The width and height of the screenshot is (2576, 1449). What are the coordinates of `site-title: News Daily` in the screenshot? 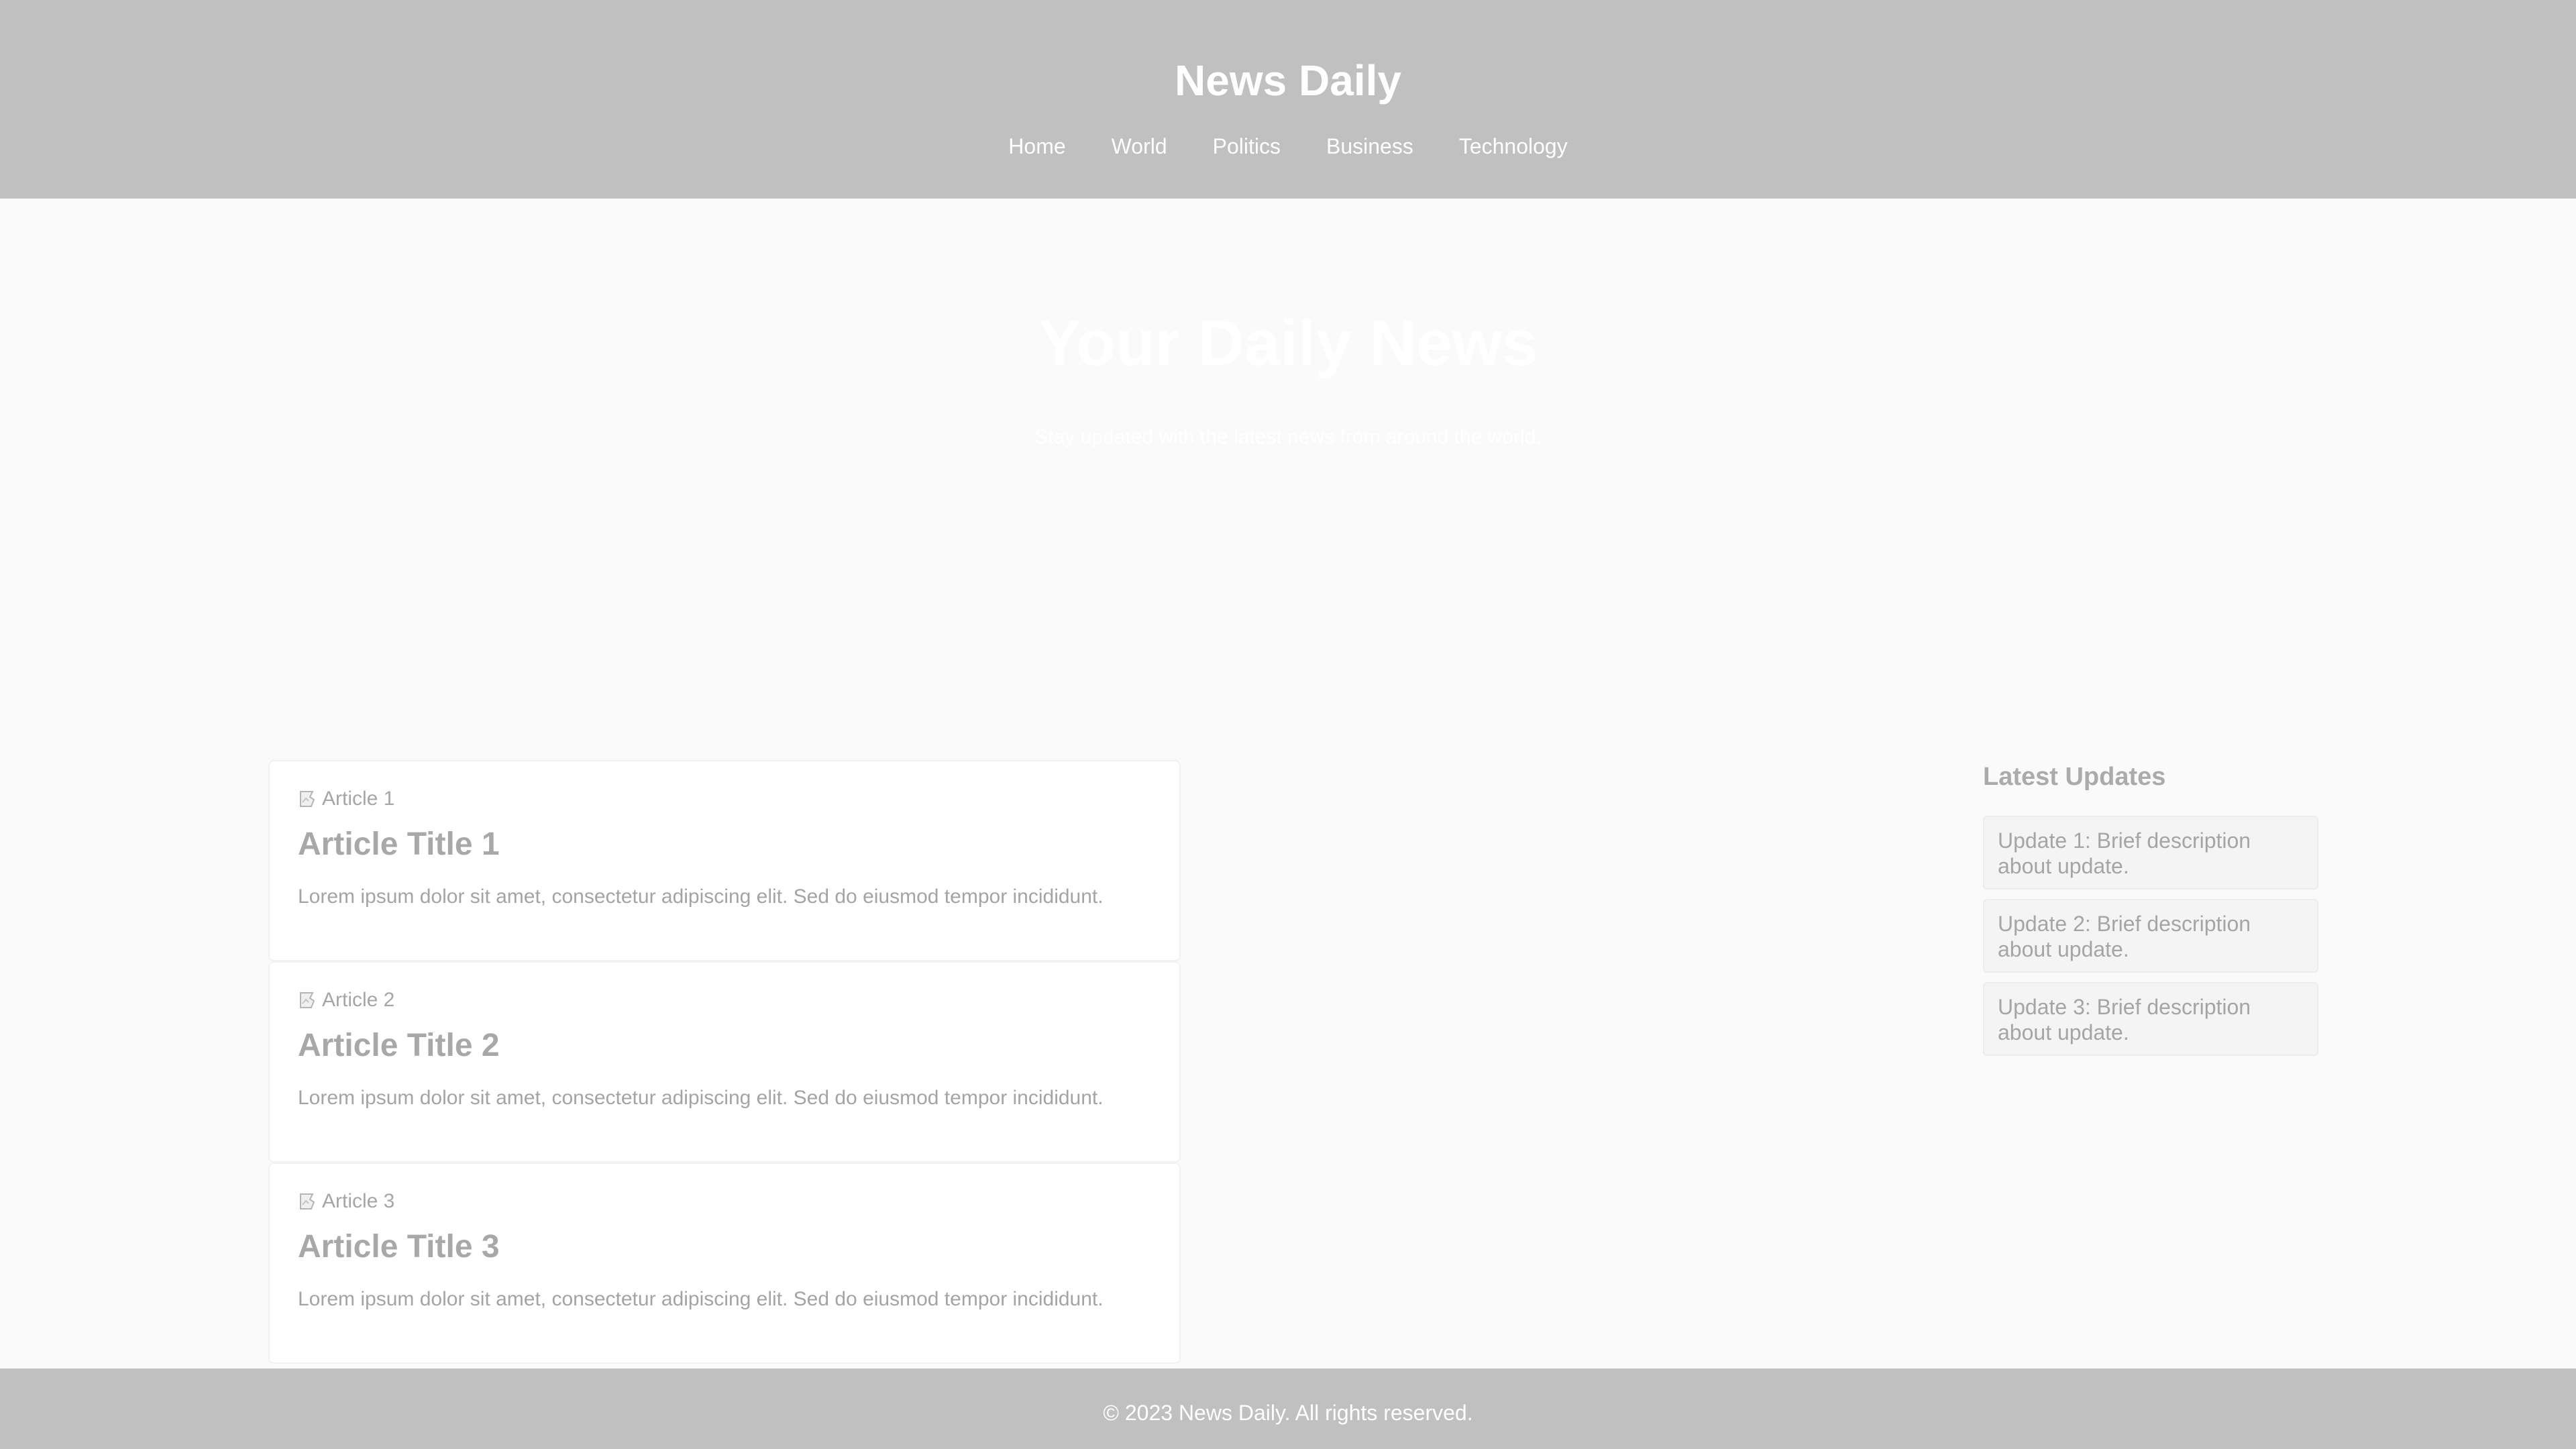 It's located at (1288, 80).